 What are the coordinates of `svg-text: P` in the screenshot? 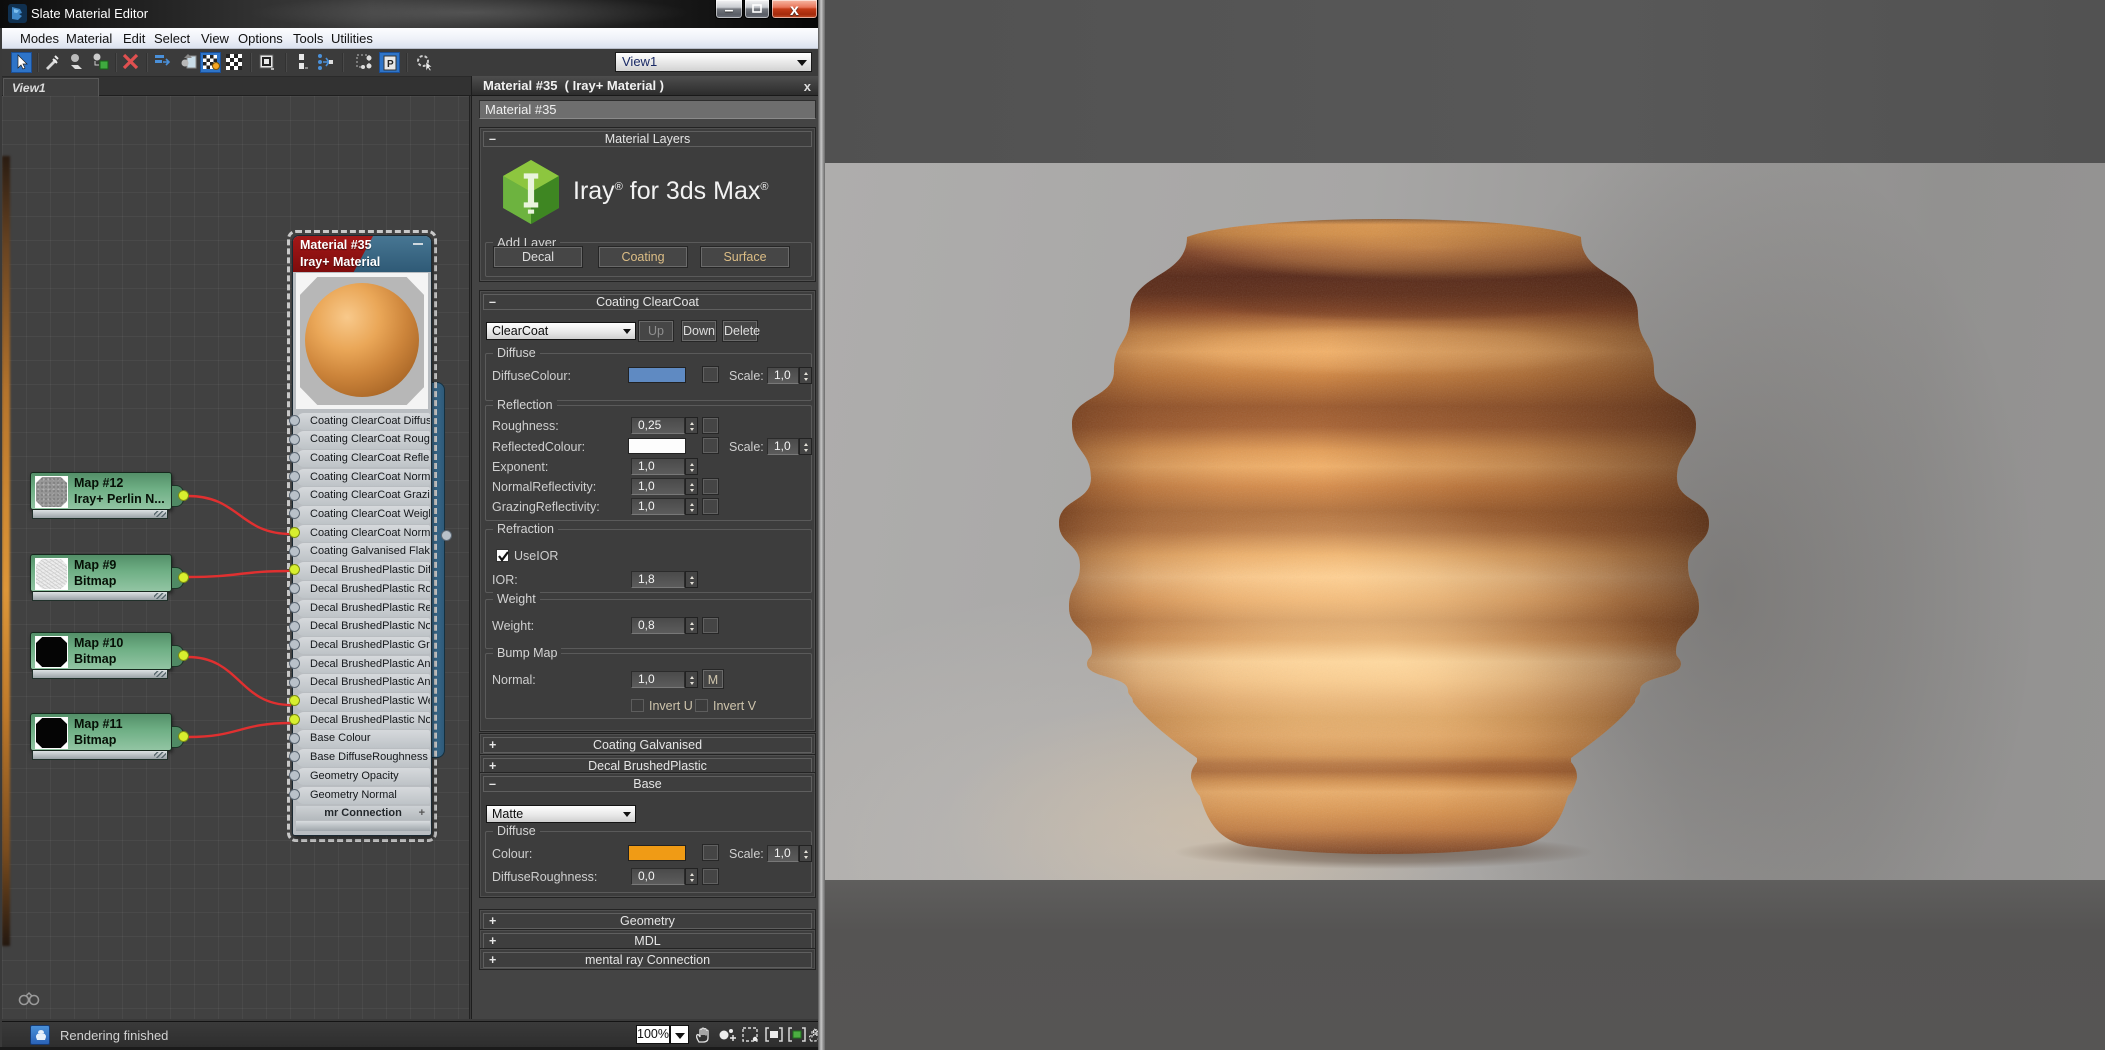 It's located at (390, 64).